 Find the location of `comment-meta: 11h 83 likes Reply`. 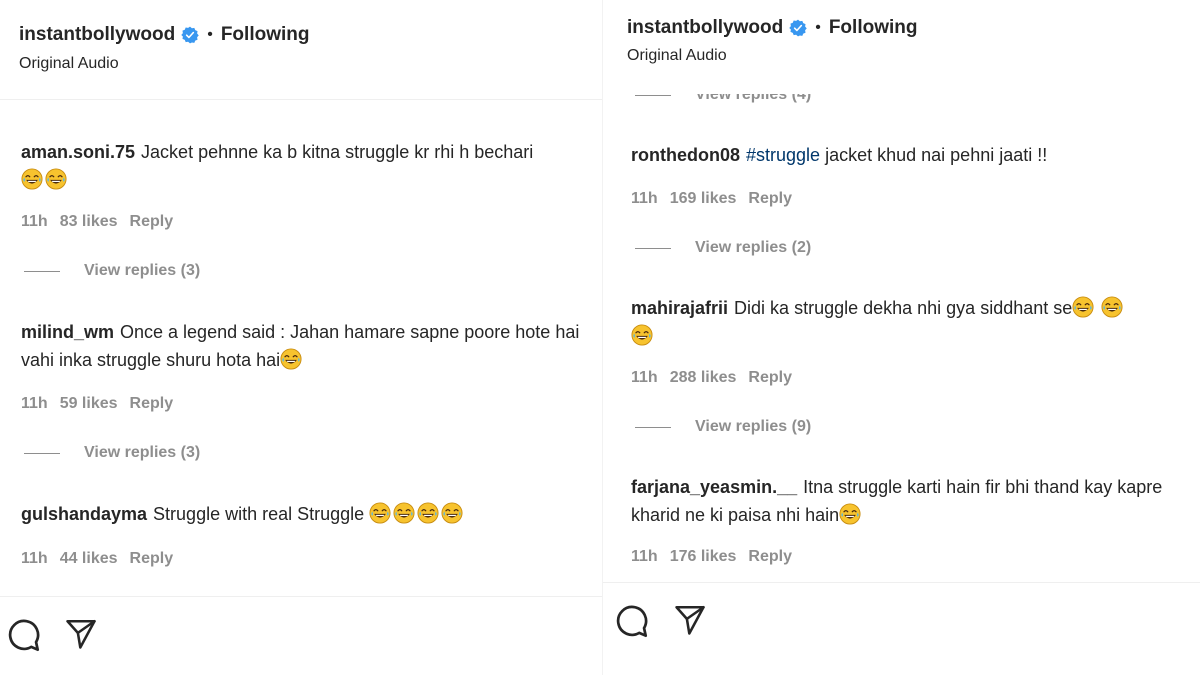

comment-meta: 11h 83 likes Reply is located at coordinates (103, 222).